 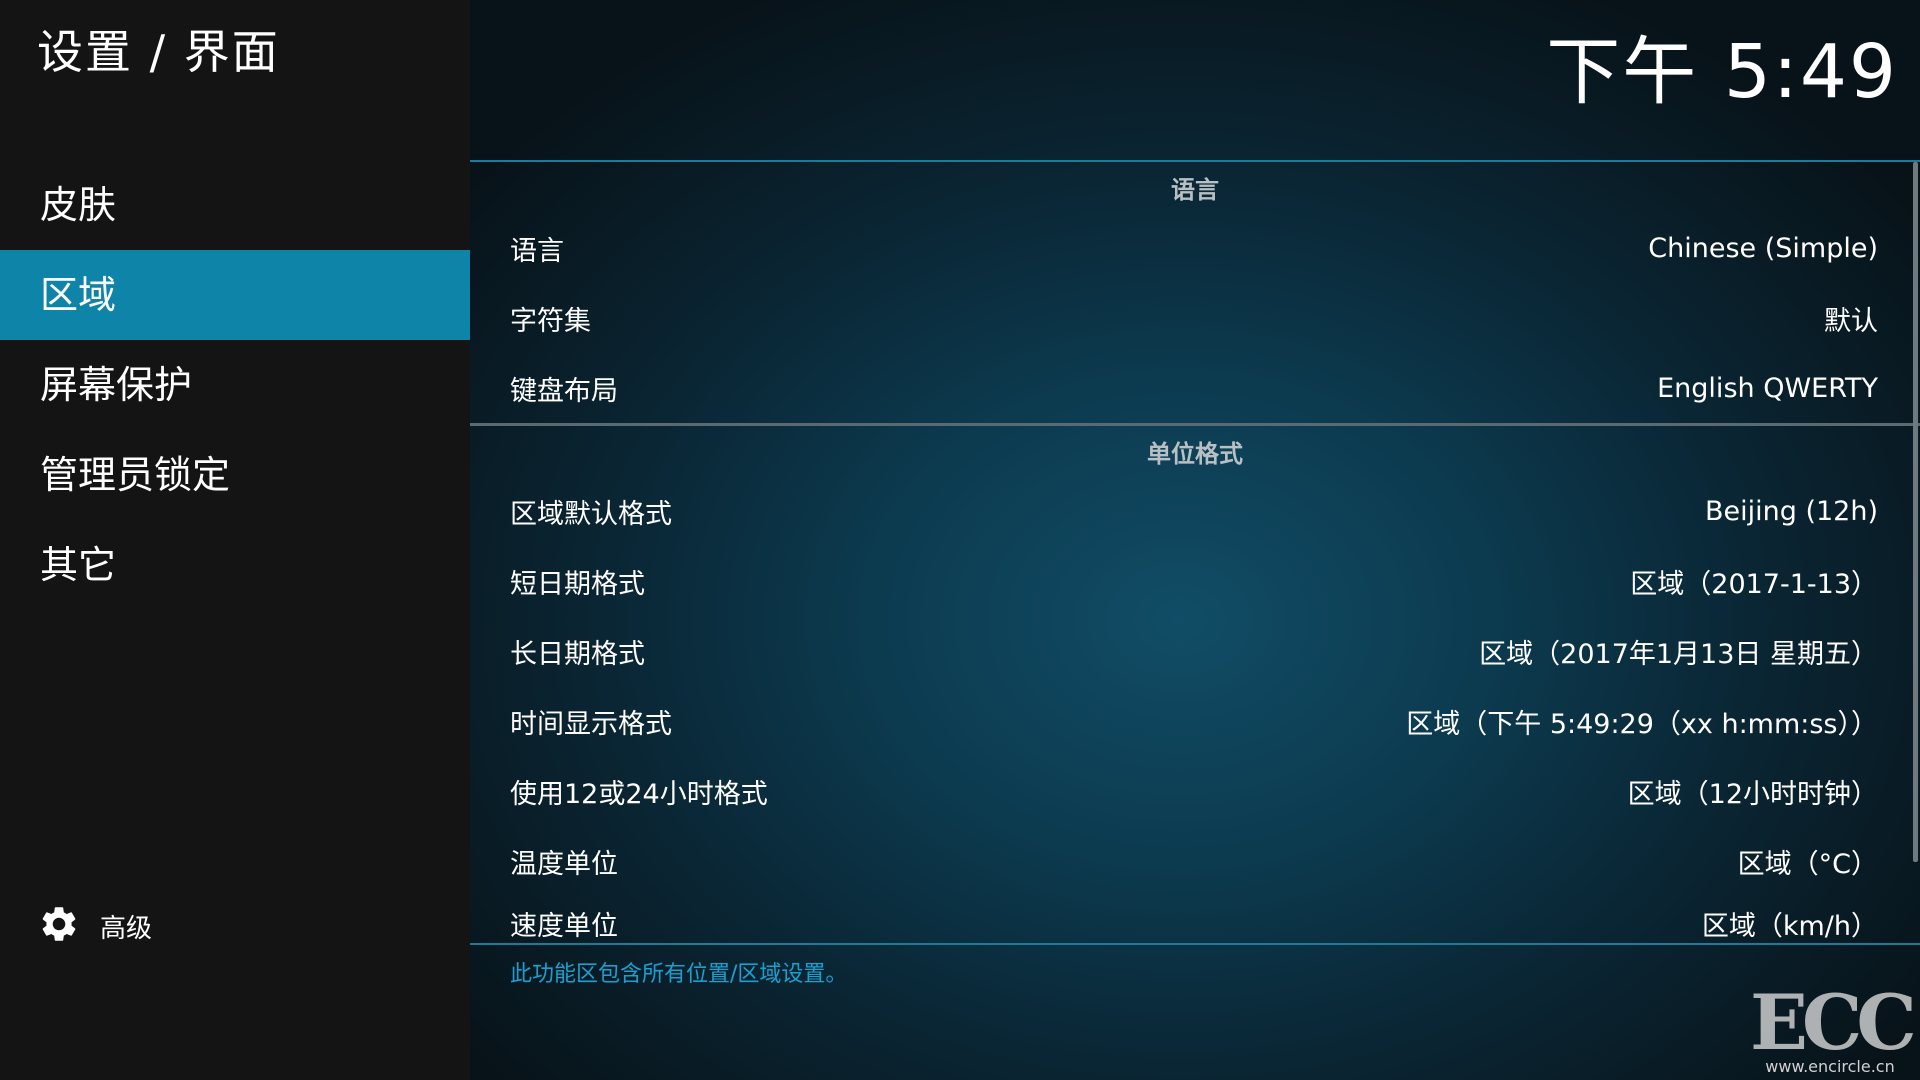 I want to click on sidebar-item-screensaver: 屏幕保护, so click(x=235, y=385).